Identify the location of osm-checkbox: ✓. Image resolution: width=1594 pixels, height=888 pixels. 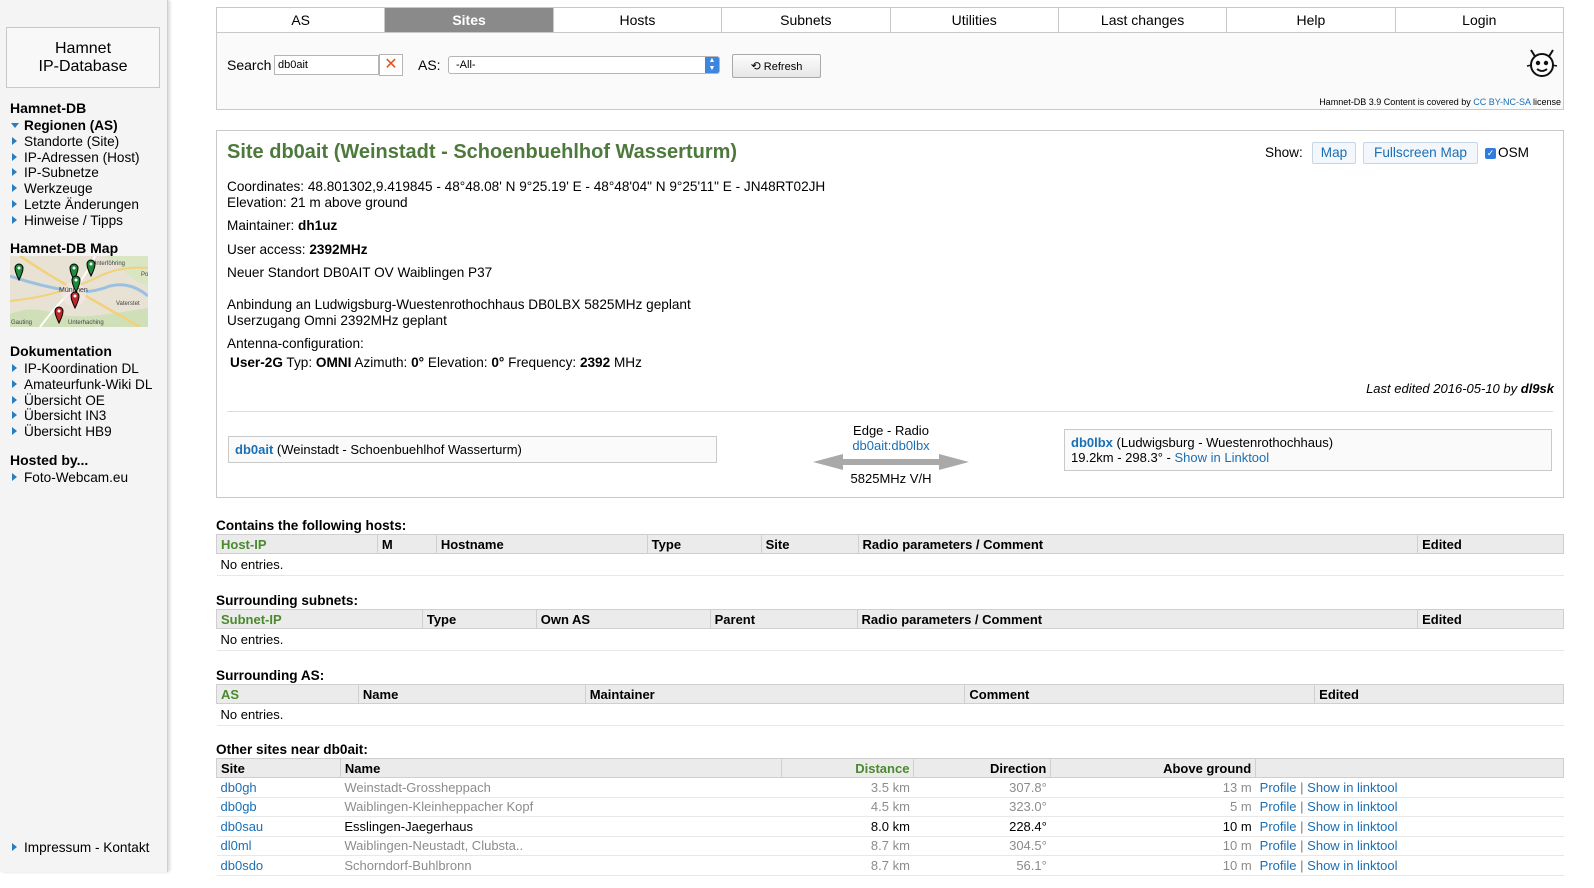
(1490, 153).